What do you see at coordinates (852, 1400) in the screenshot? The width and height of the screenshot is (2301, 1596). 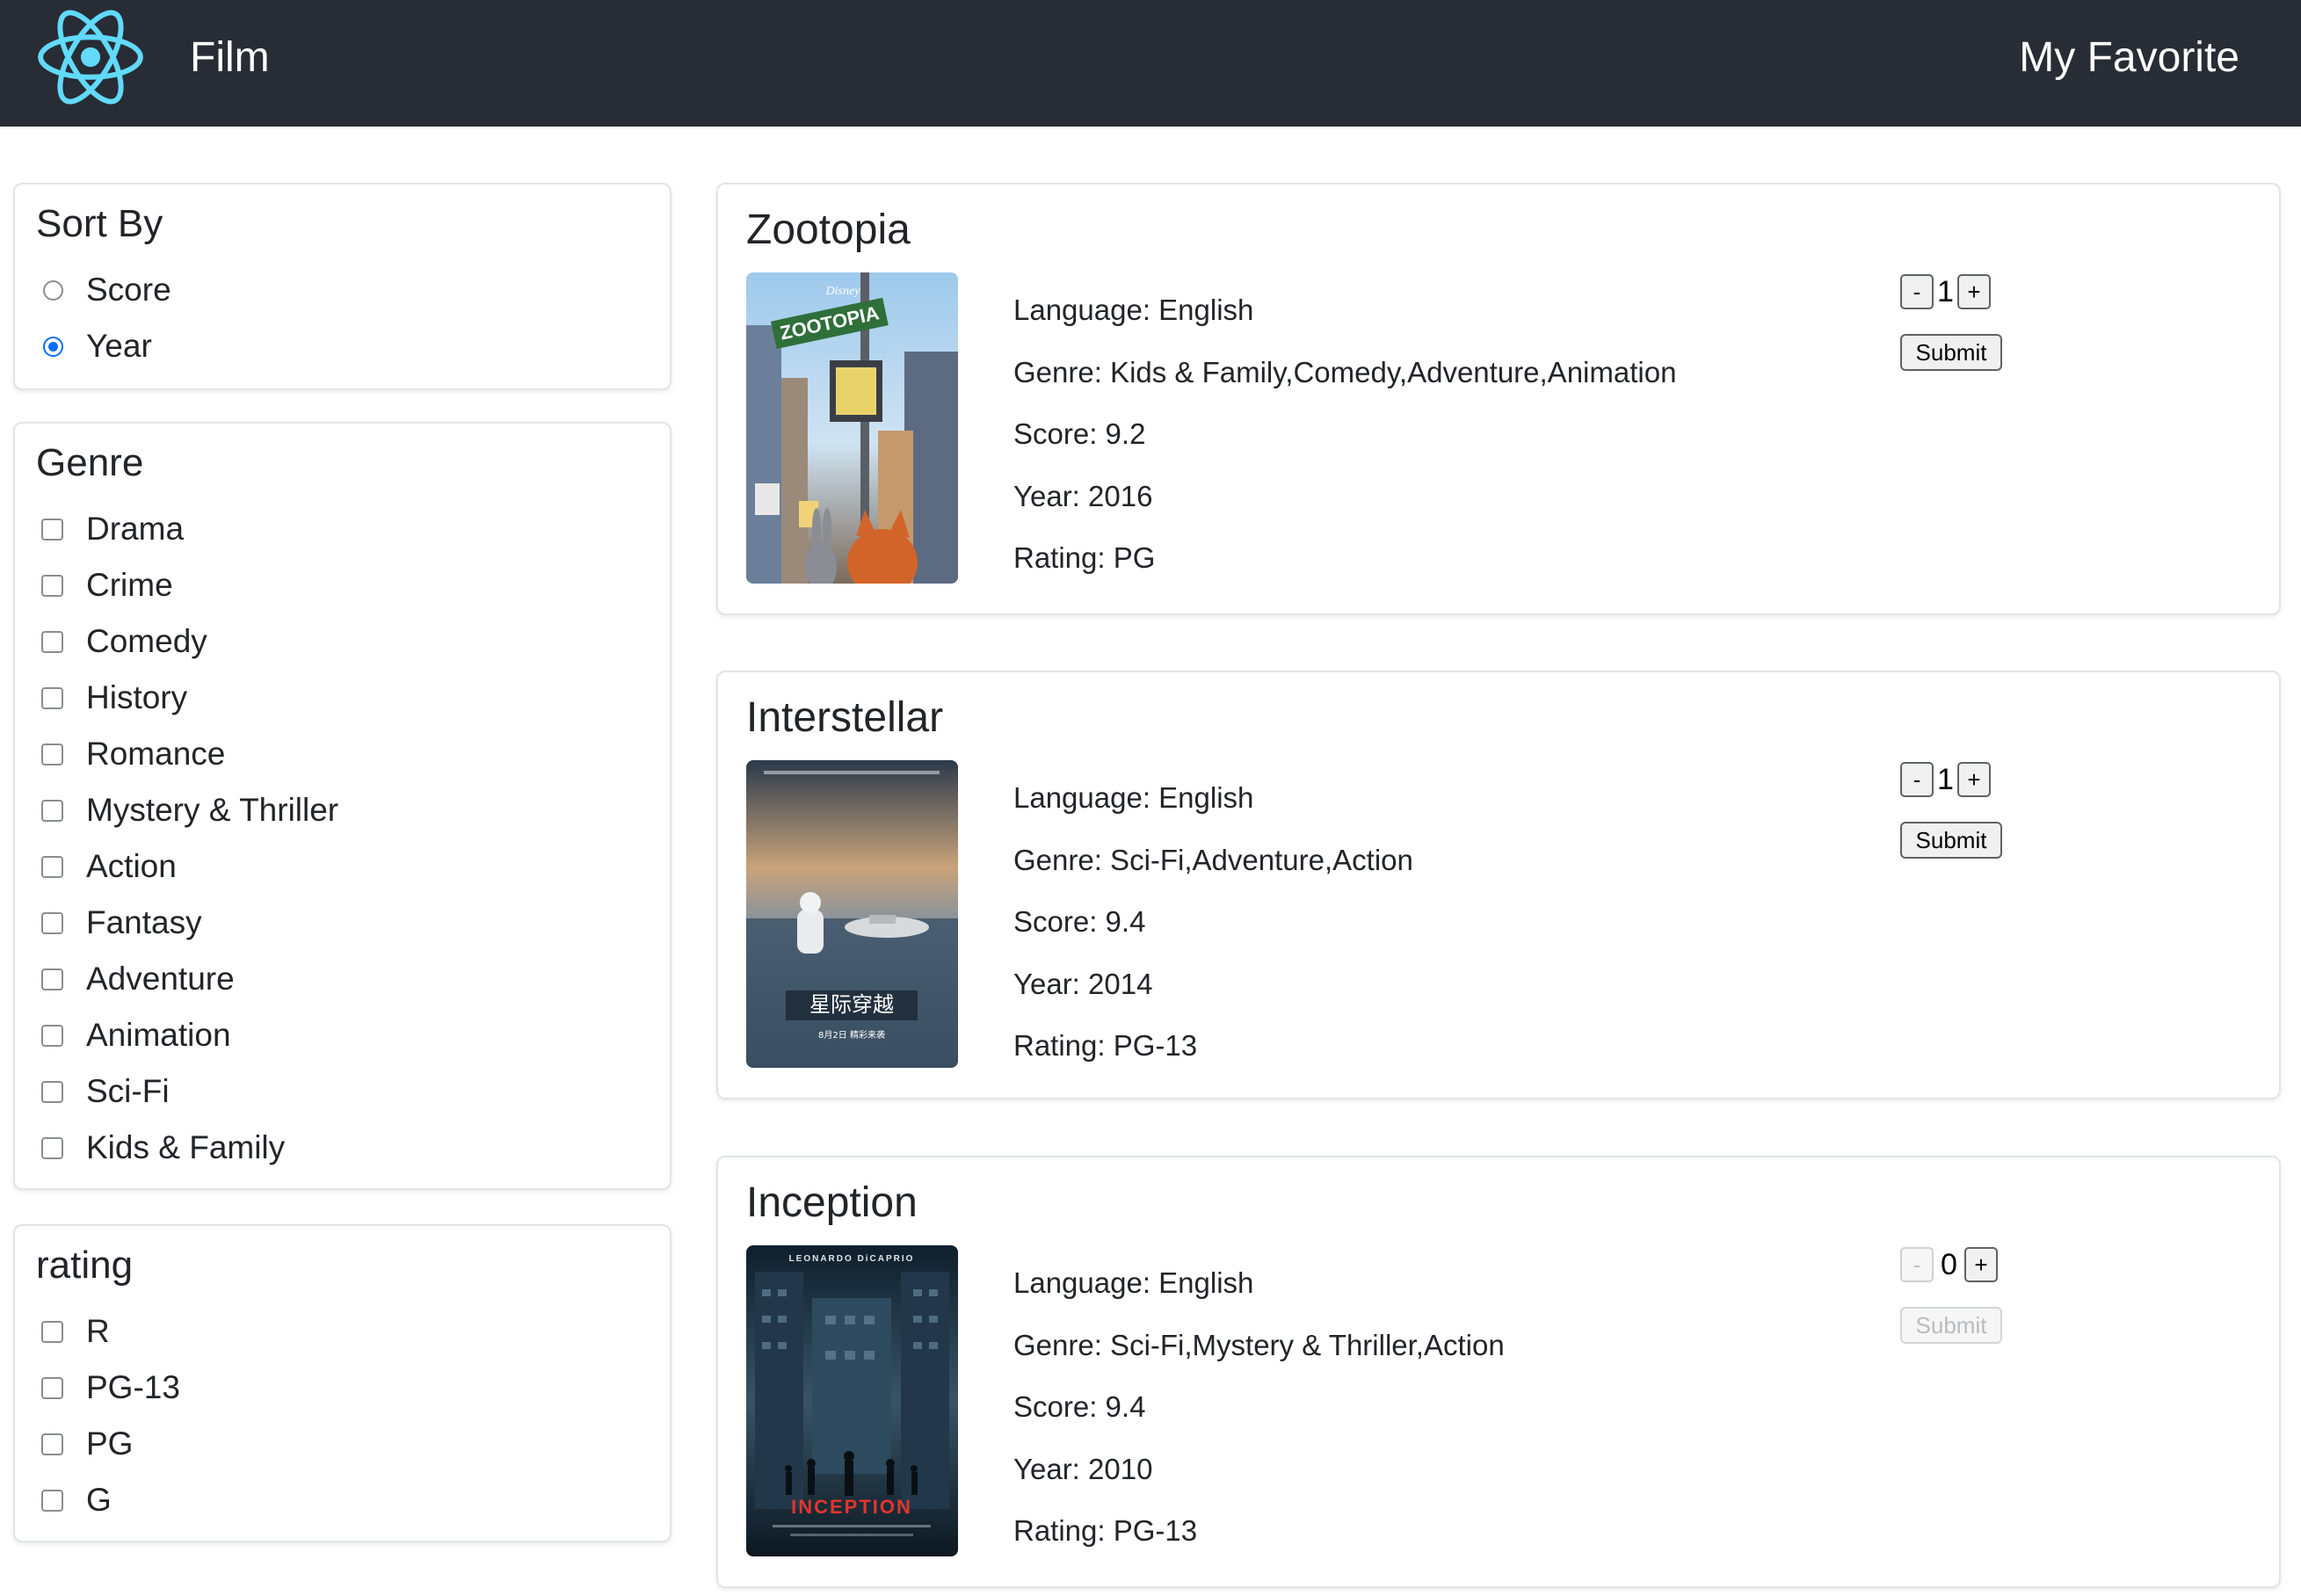 I see `movie-poster: LEONARDO DiCAPRIO INCEPTION` at bounding box center [852, 1400].